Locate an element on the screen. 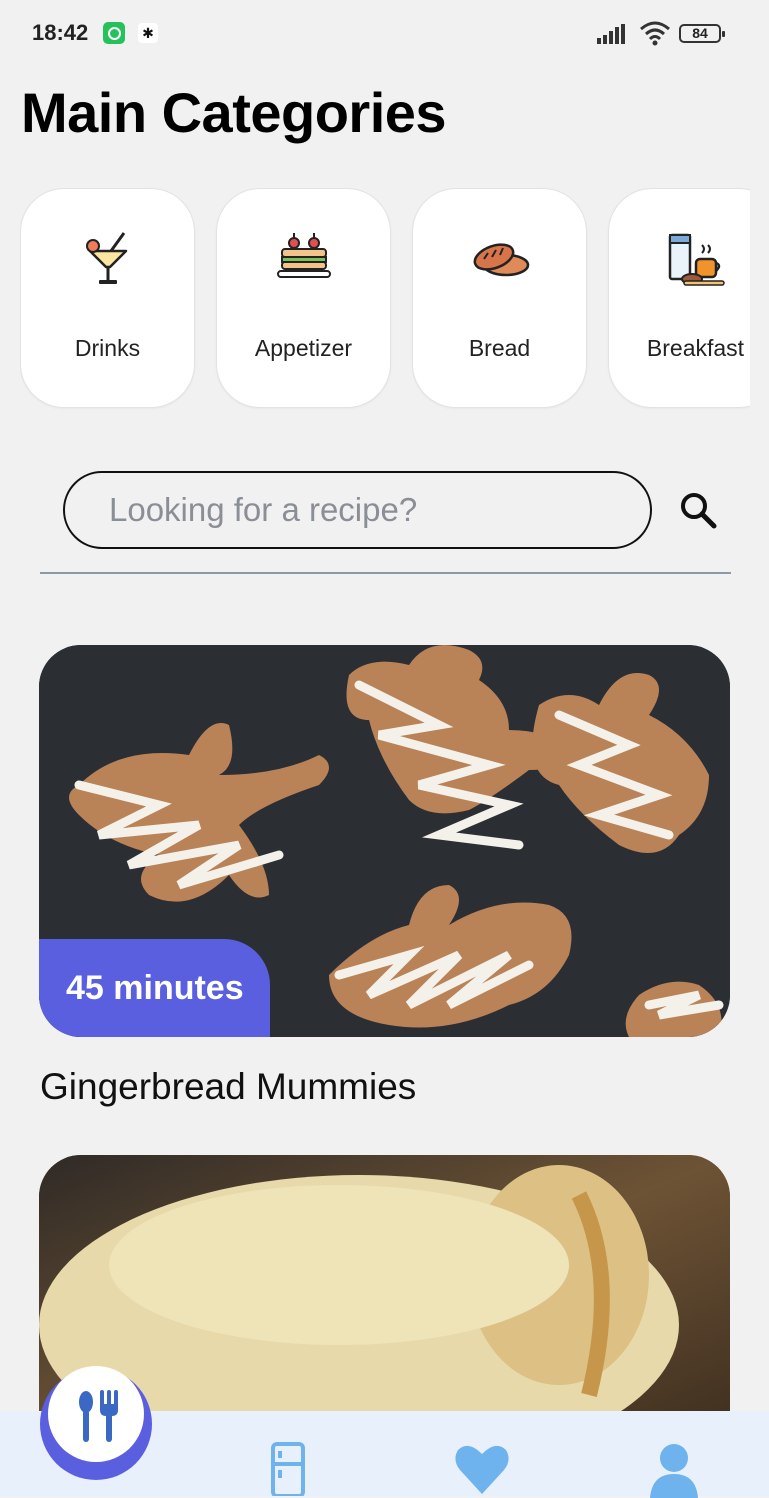 This screenshot has width=769, height=1498. recipe-title: Gingerbread Mummies is located at coordinates (228, 1087).